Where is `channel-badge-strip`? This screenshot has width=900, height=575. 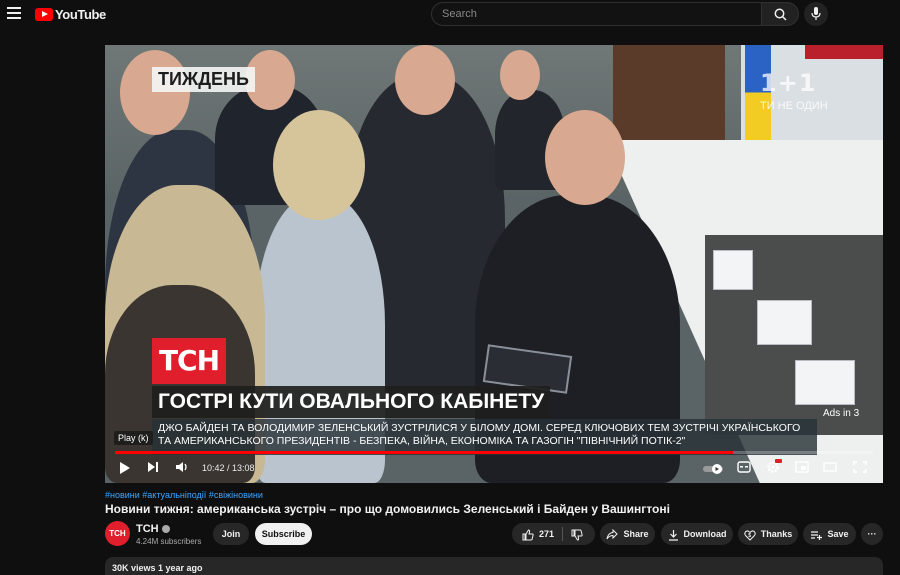 channel-badge-strip is located at coordinates (844, 52).